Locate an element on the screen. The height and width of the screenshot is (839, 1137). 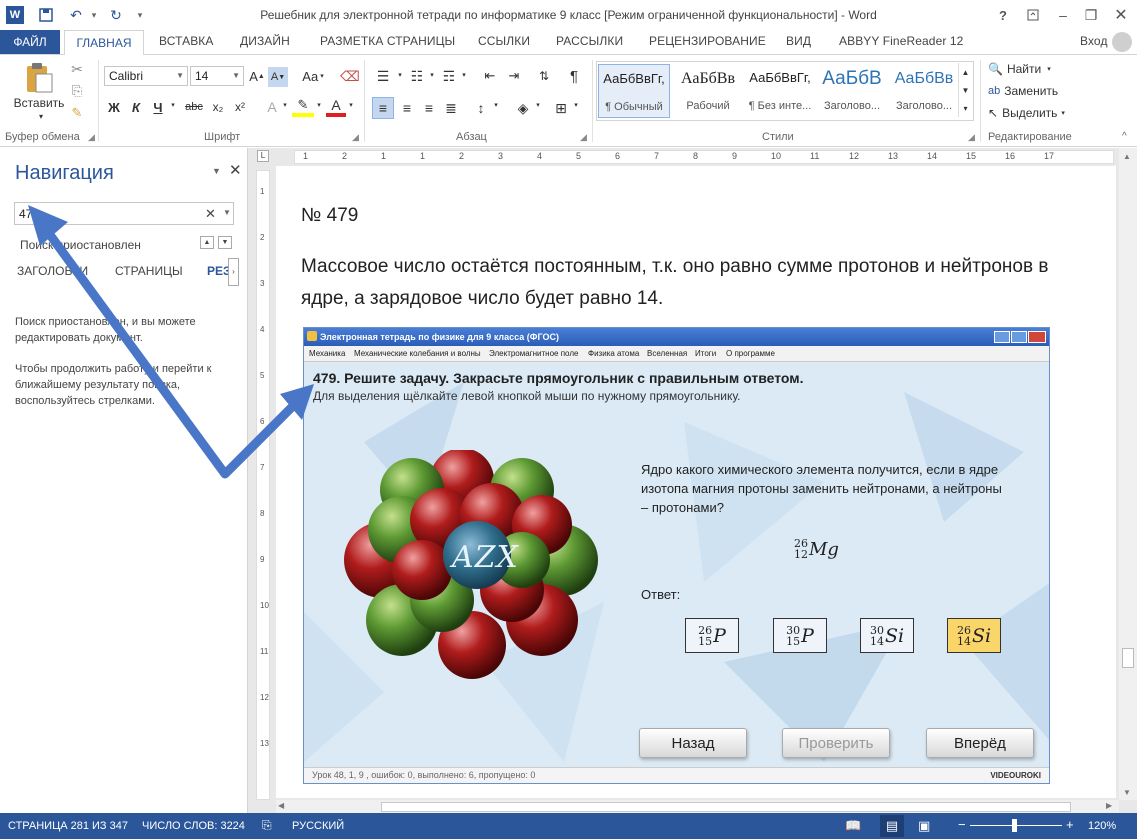
web-layout-icon: ▣ is located at coordinates (924, 826).